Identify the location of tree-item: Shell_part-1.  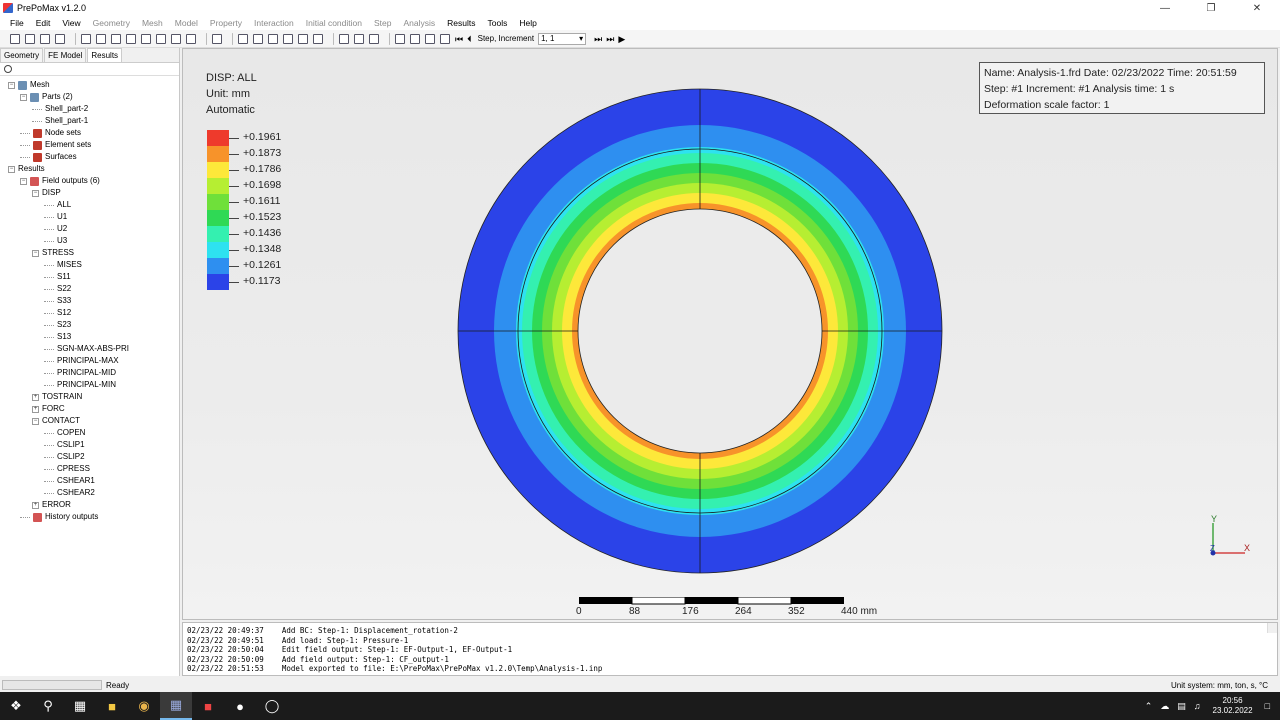
(60, 121).